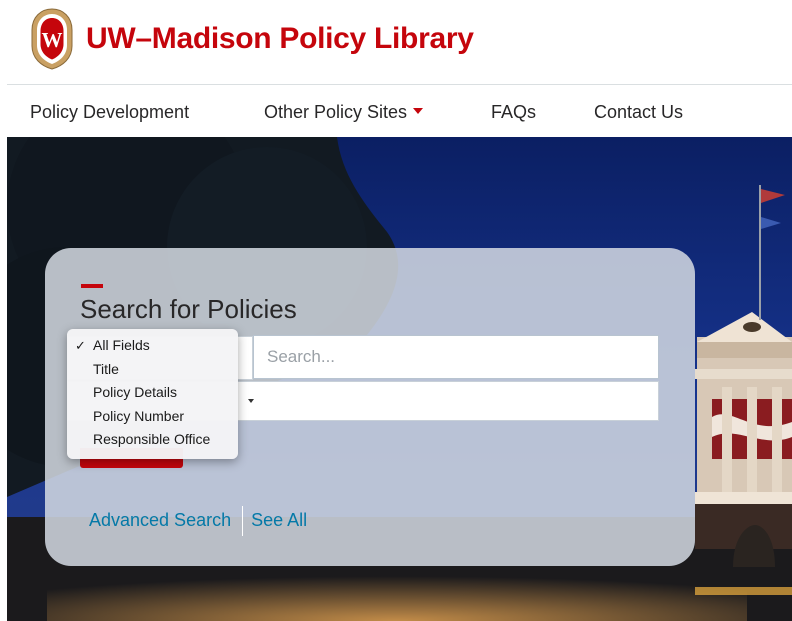 The height and width of the screenshot is (621, 792). Describe the element at coordinates (106, 368) in the screenshot. I see `option-label: Title` at that location.